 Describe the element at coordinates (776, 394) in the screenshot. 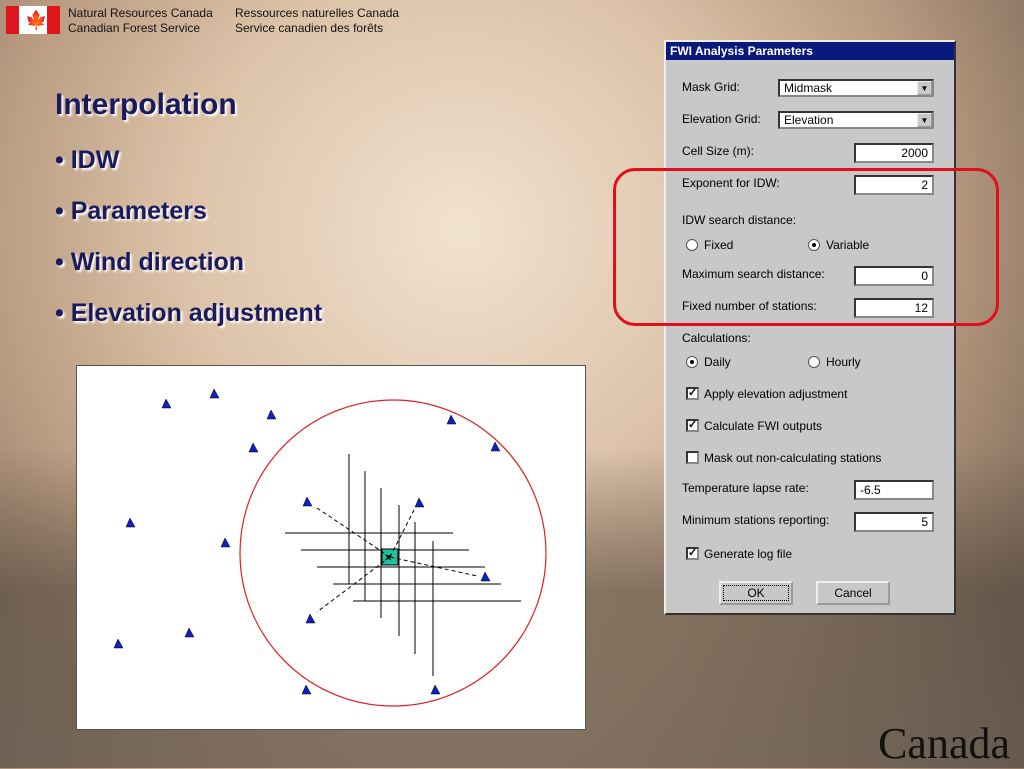

I see `apply-elevation-label: Apply elevation adjustment` at that location.